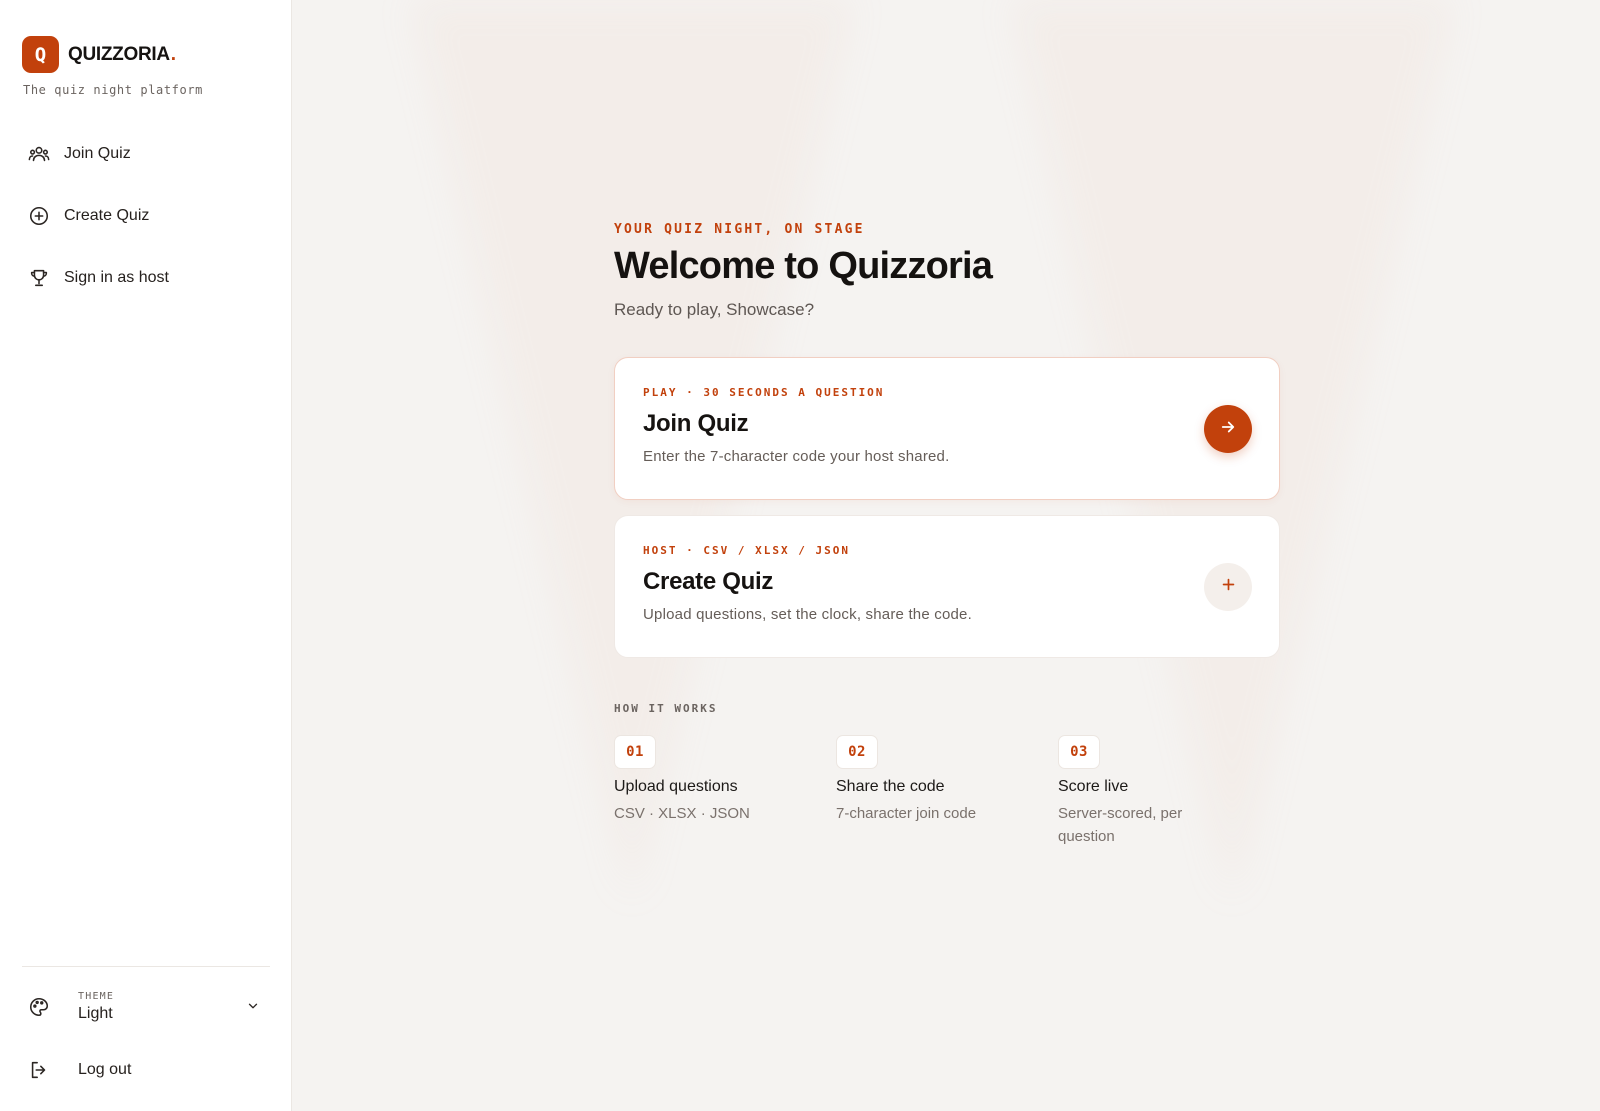 The image size is (1600, 1111). I want to click on arrow-right-icon, so click(1228, 429).